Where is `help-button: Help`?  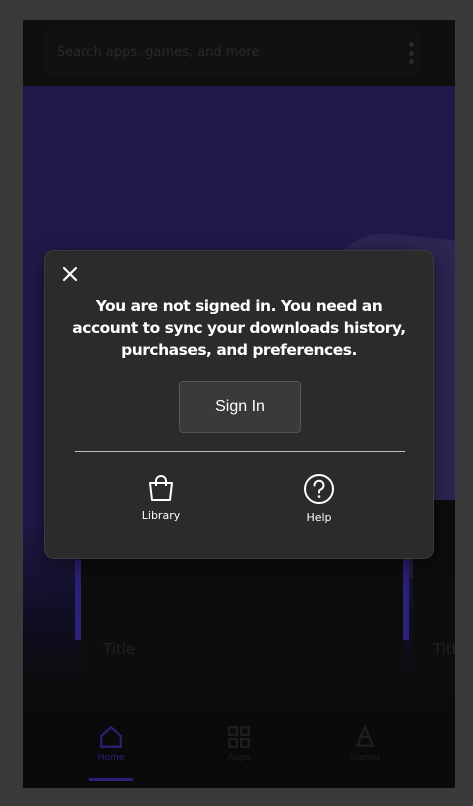
help-button: Help is located at coordinates (319, 498).